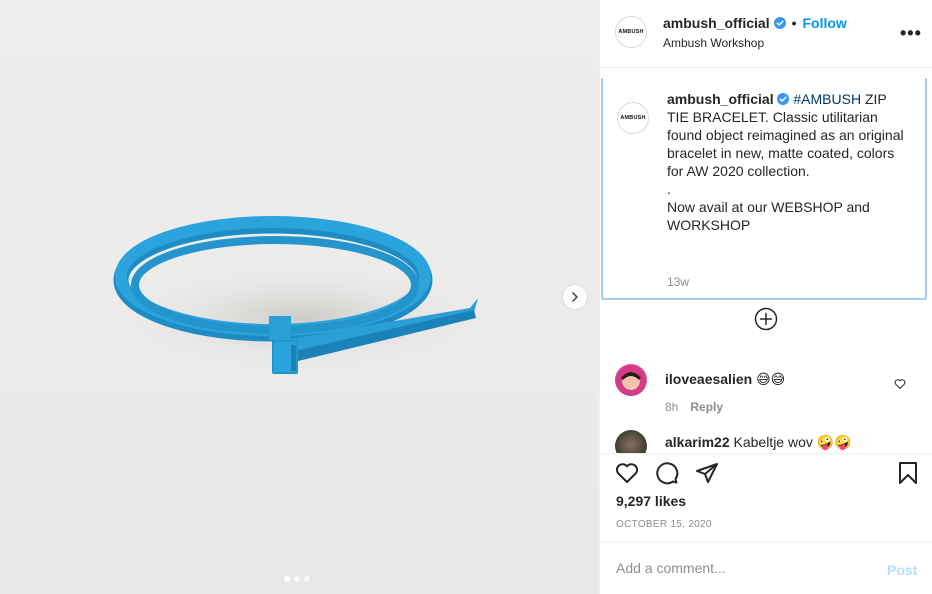  Describe the element at coordinates (766, 497) in the screenshot. I see `post-actions: 9,297 likes OCTOBER 15, 2020` at that location.